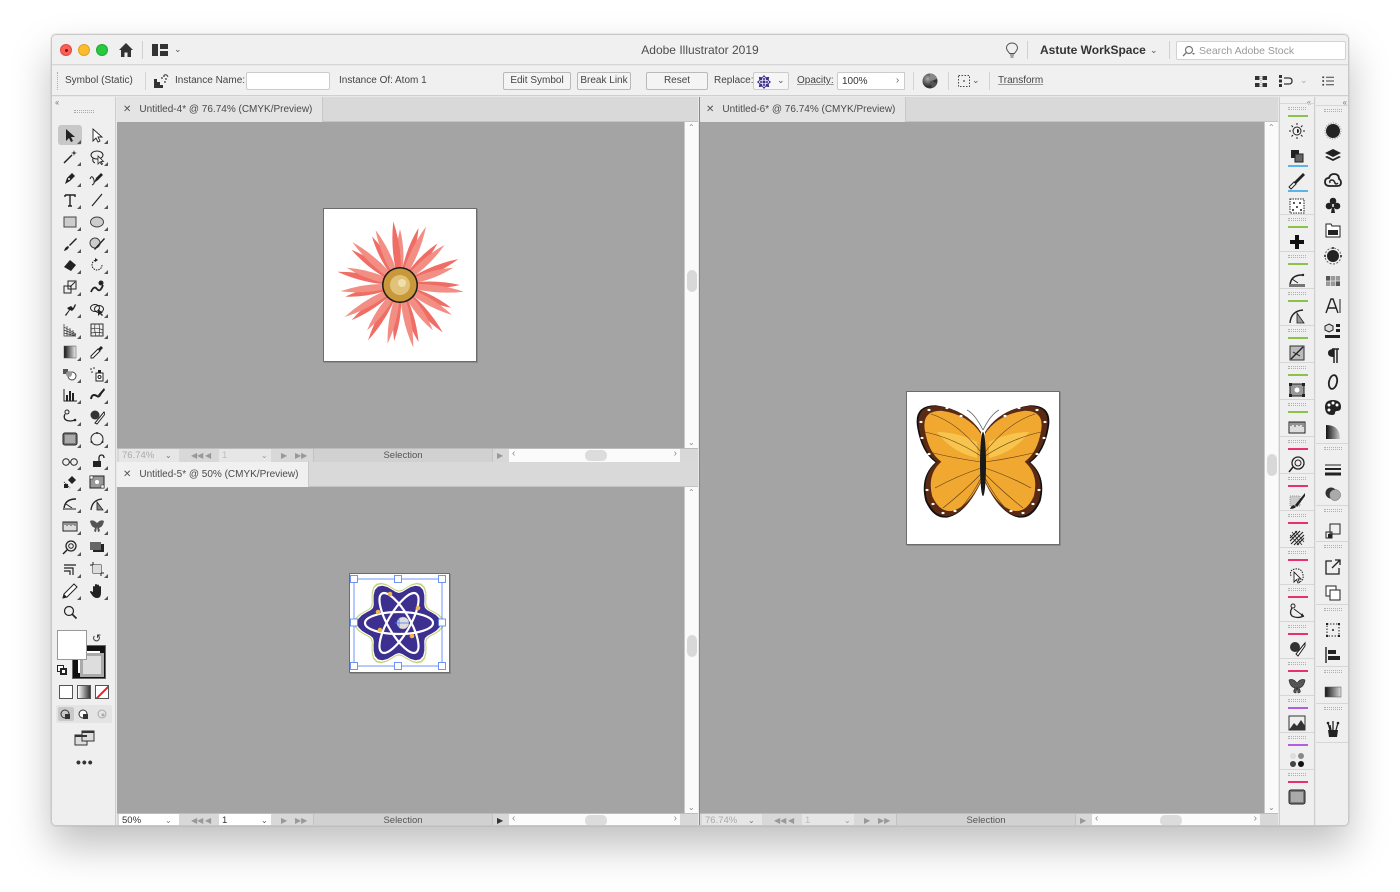  I want to click on angle-tool, so click(97, 504).